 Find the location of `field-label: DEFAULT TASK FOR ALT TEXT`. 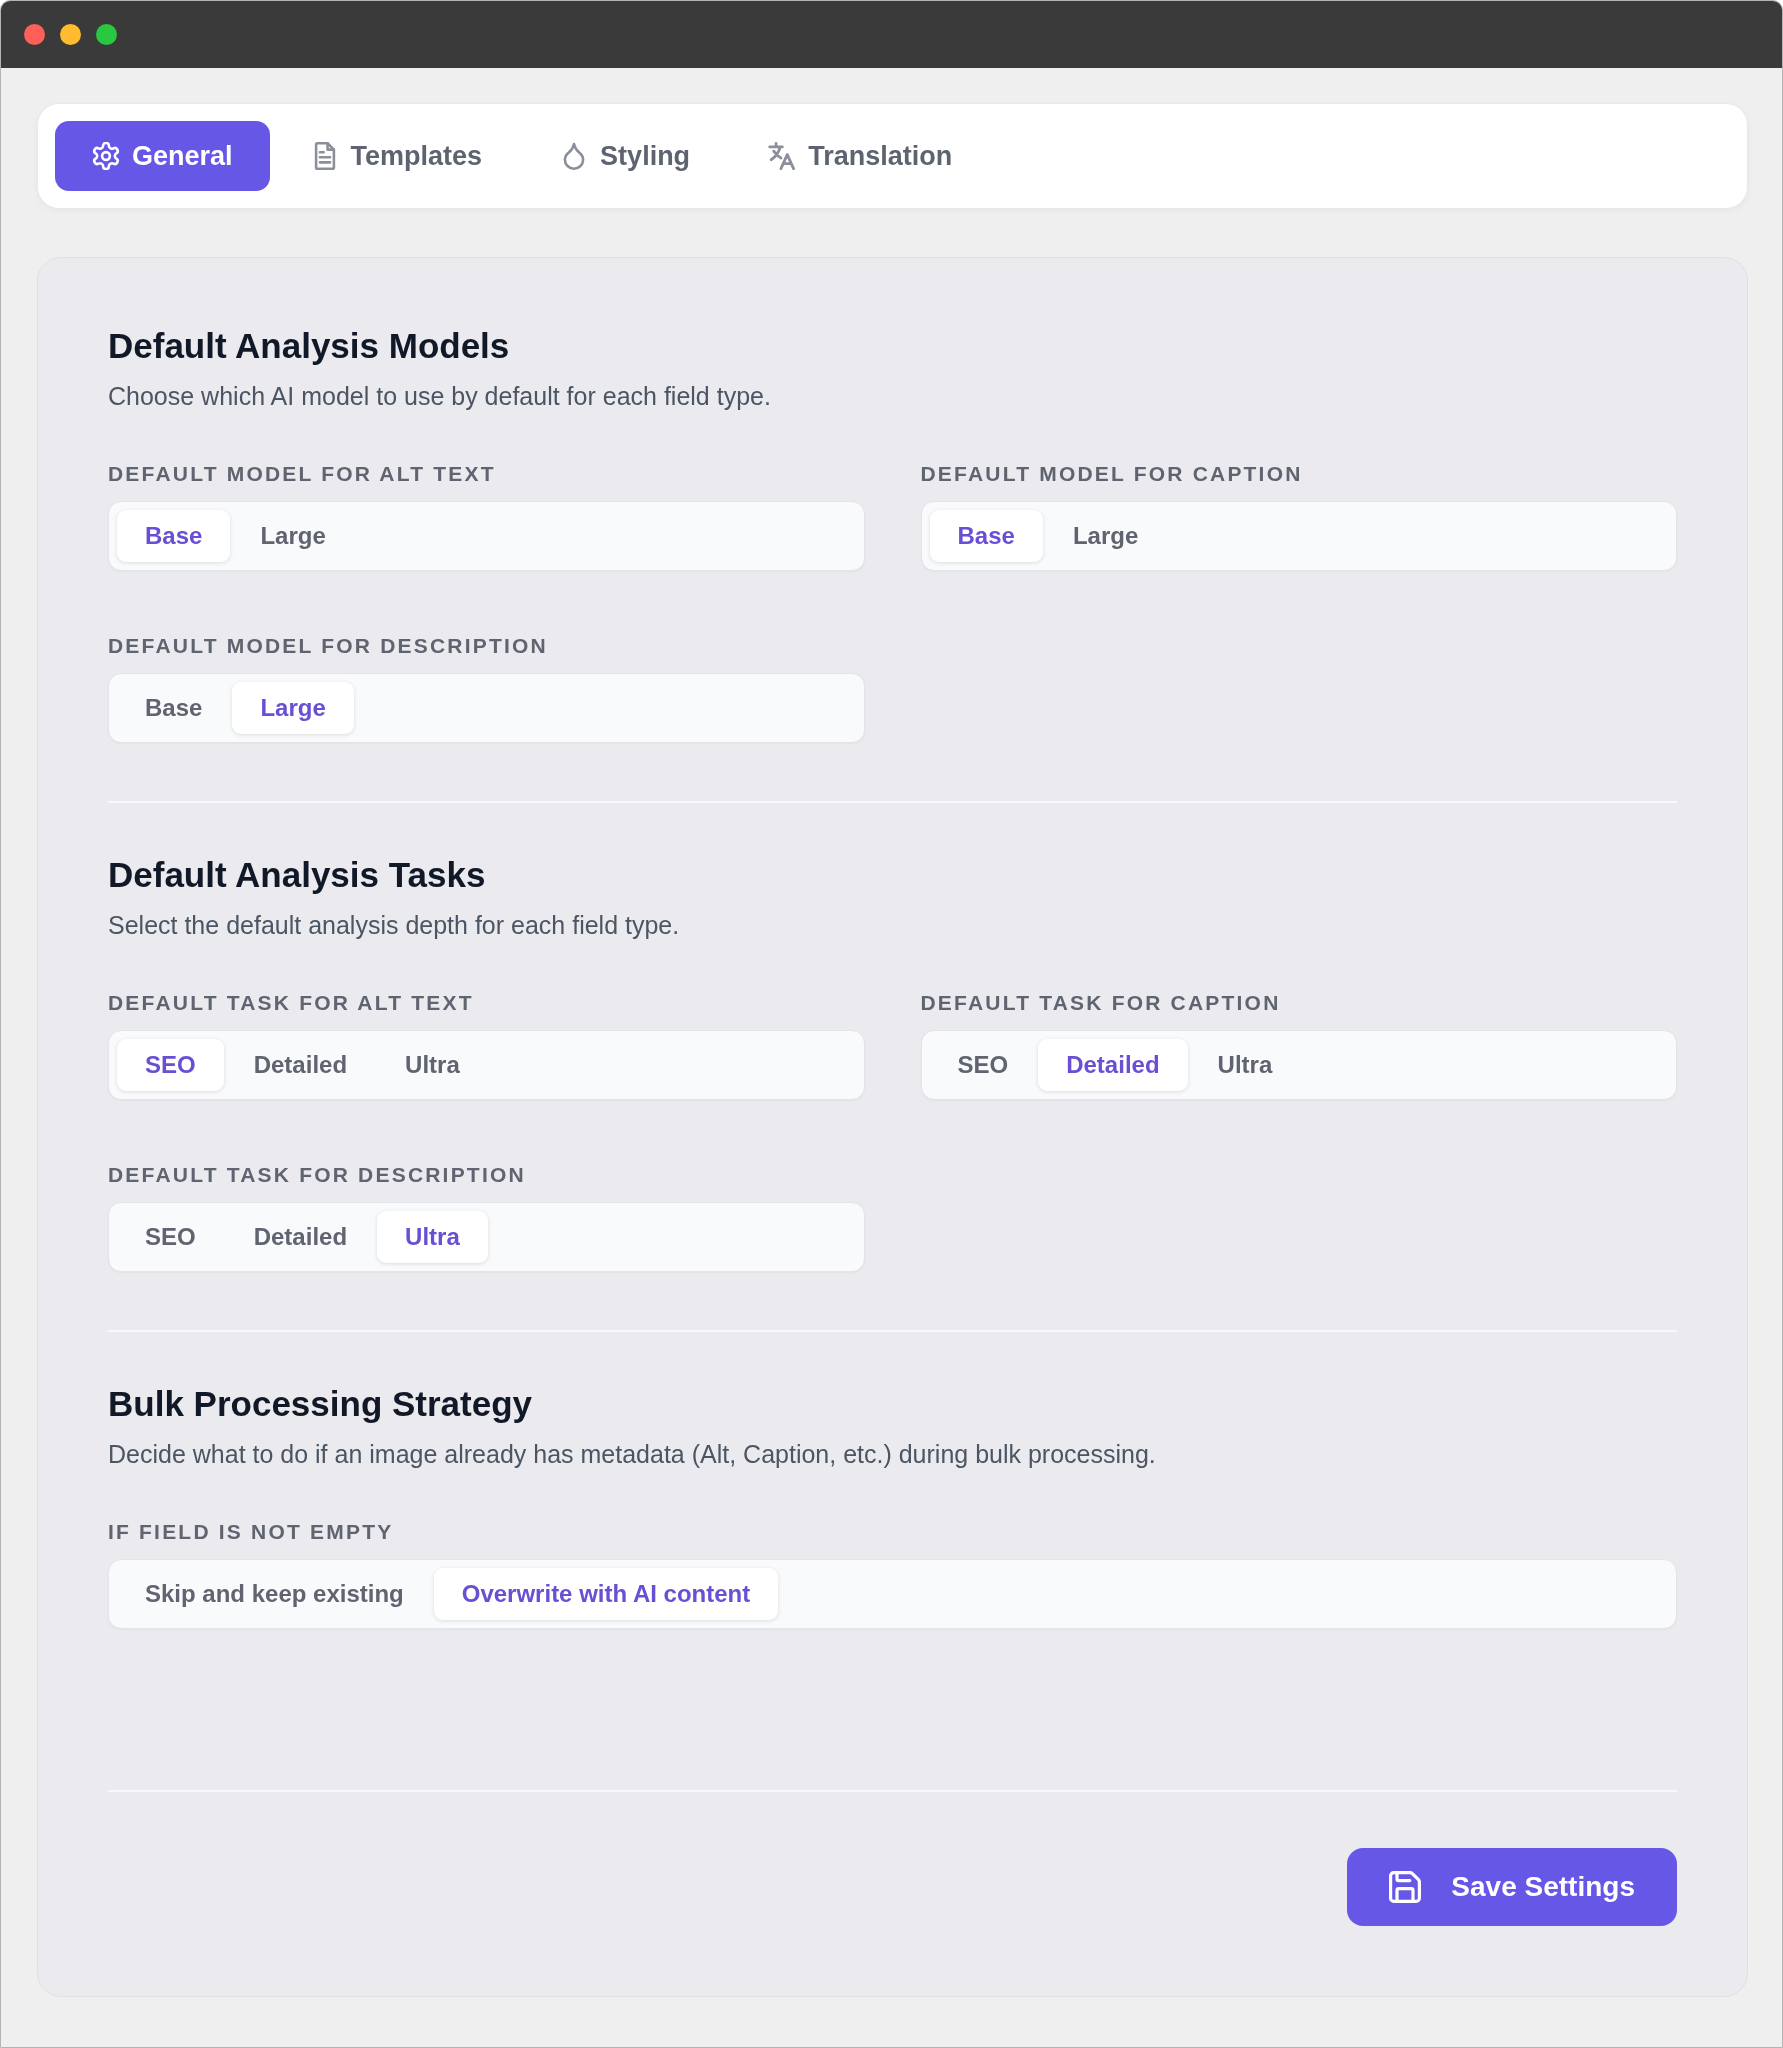

field-label: DEFAULT TASK FOR ALT TEXT is located at coordinates (291, 1003).